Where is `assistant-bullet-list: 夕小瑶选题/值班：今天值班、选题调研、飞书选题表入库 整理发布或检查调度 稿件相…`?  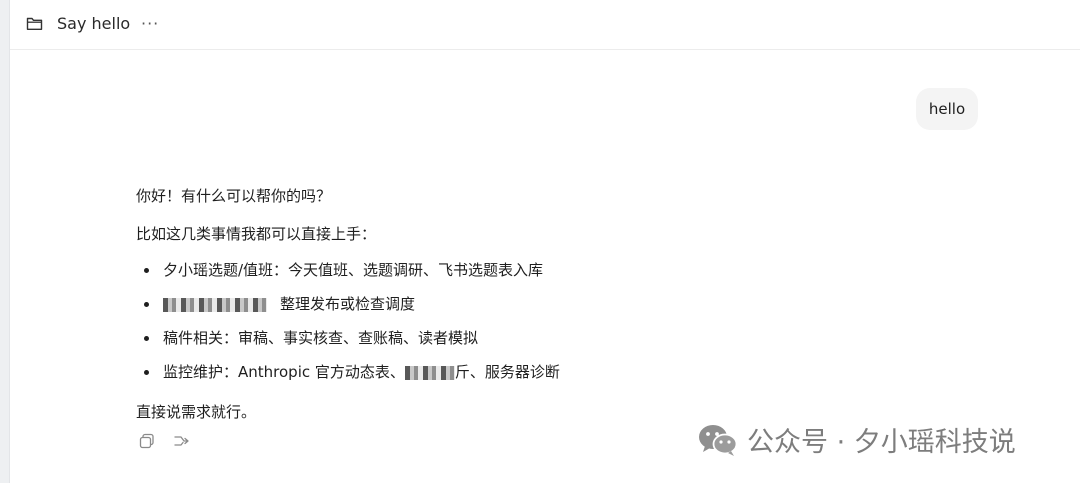 assistant-bullet-list: 夕小瑶选题/值班：今天值班、选题调研、飞书选题表入库 整理发布或检查调度 稿件相… is located at coordinates (348, 326).